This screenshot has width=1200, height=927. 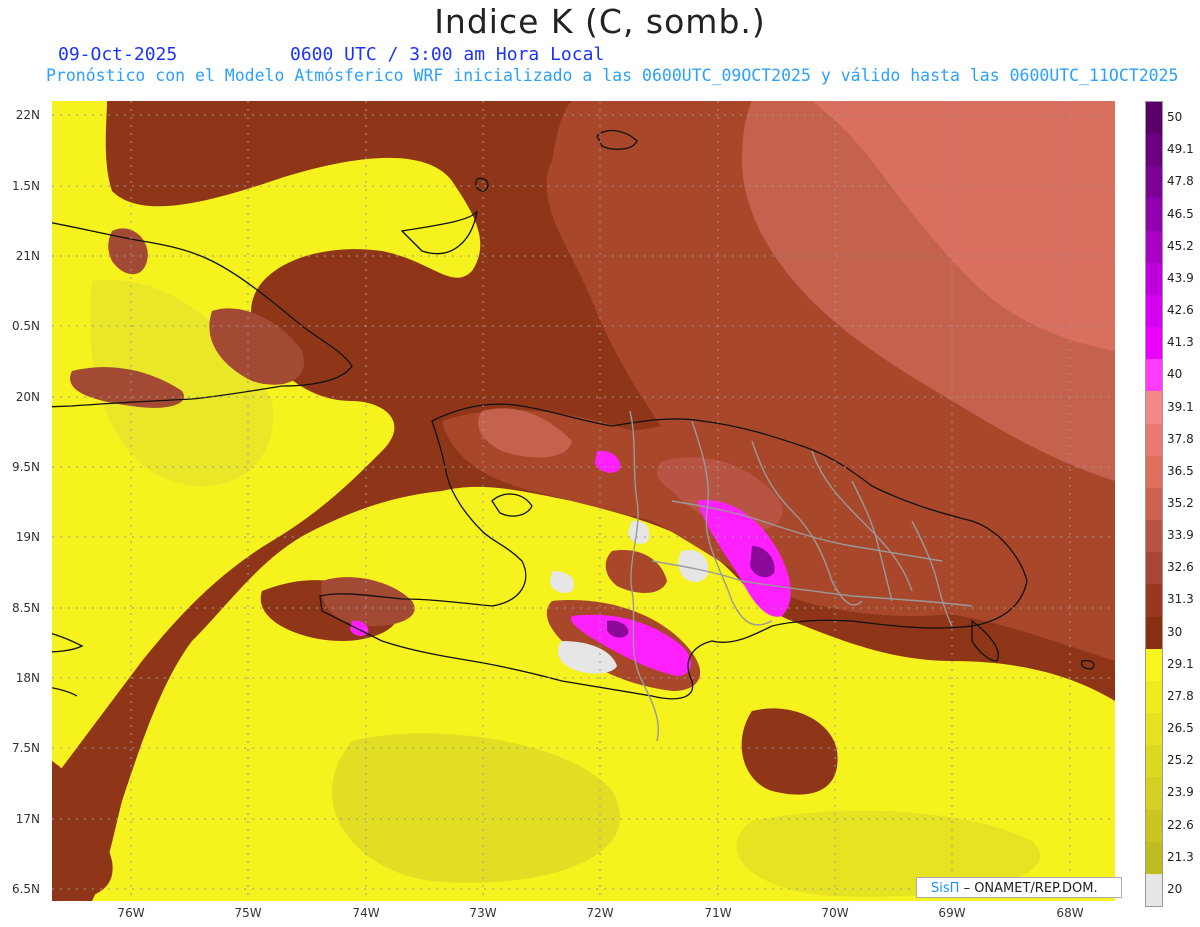 I want to click on lat-tick-label: 18N, so click(x=27, y=678).